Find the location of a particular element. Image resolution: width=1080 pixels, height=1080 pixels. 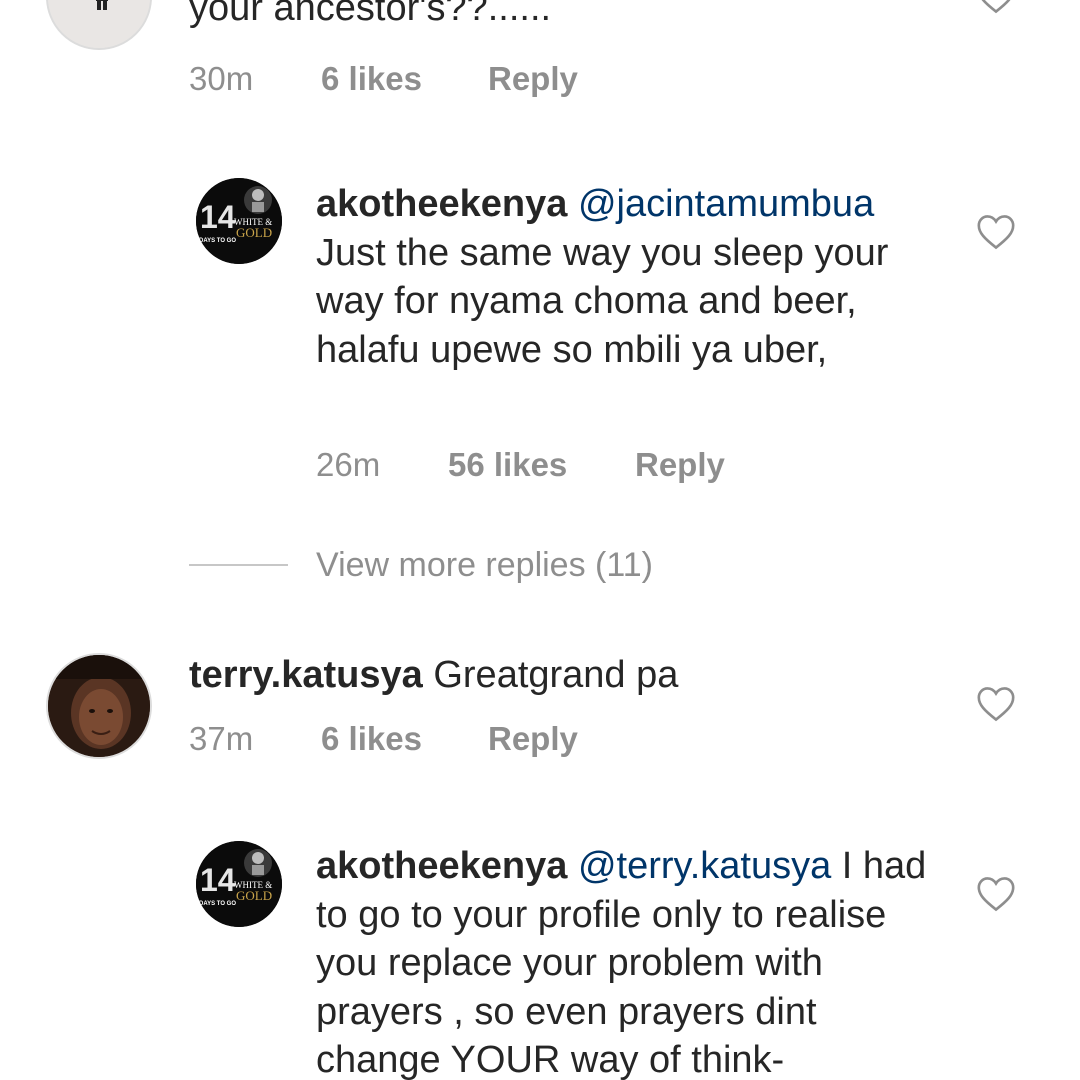

comment-meta: 37m 6 likes Reply is located at coordinates (383, 739).